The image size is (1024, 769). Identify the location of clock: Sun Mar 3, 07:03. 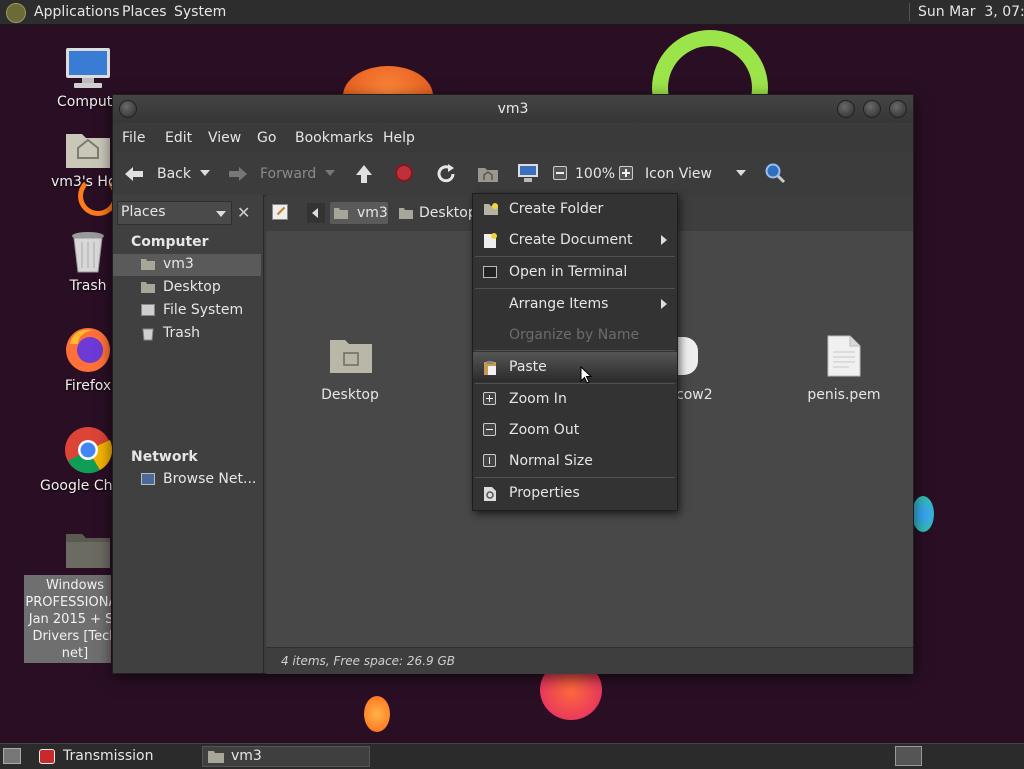
(971, 12).